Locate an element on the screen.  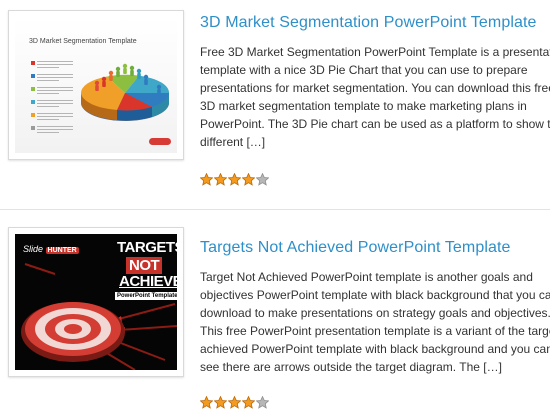
slide-preview: 3D Market Segmentation Template is located at coordinates (96, 85).